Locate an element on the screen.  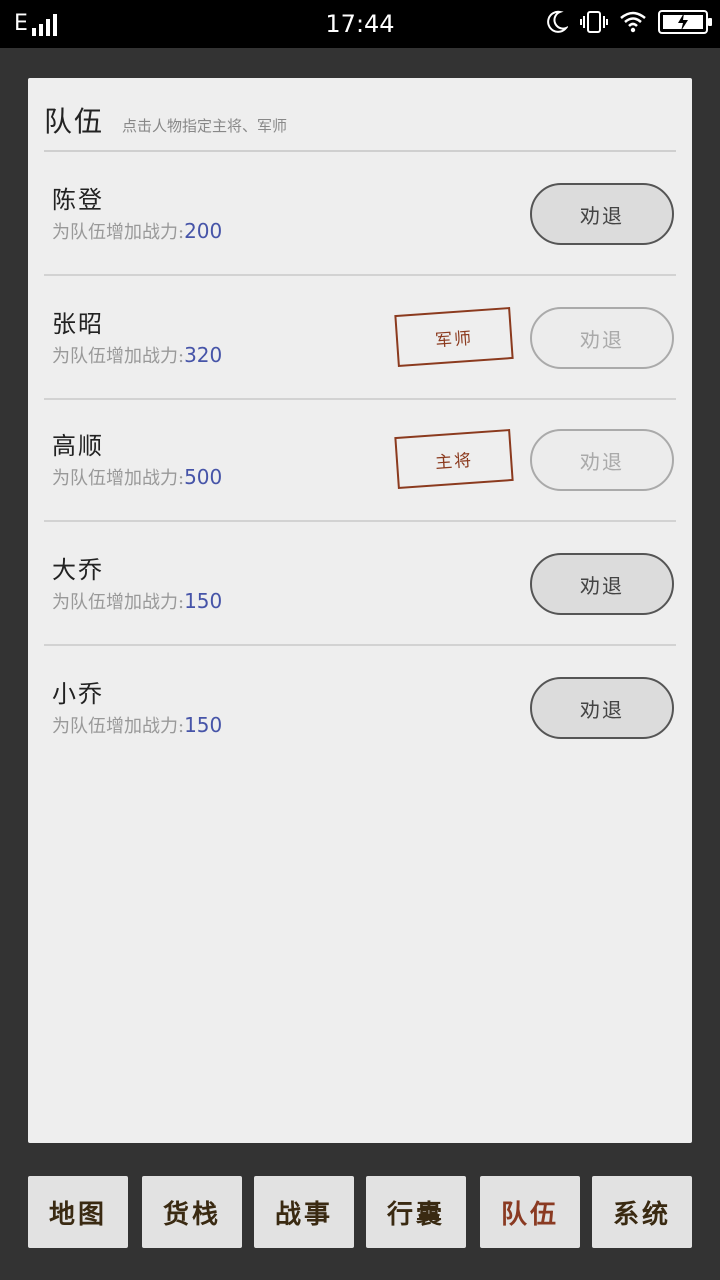
member-name: 小乔 is located at coordinates (78, 694).